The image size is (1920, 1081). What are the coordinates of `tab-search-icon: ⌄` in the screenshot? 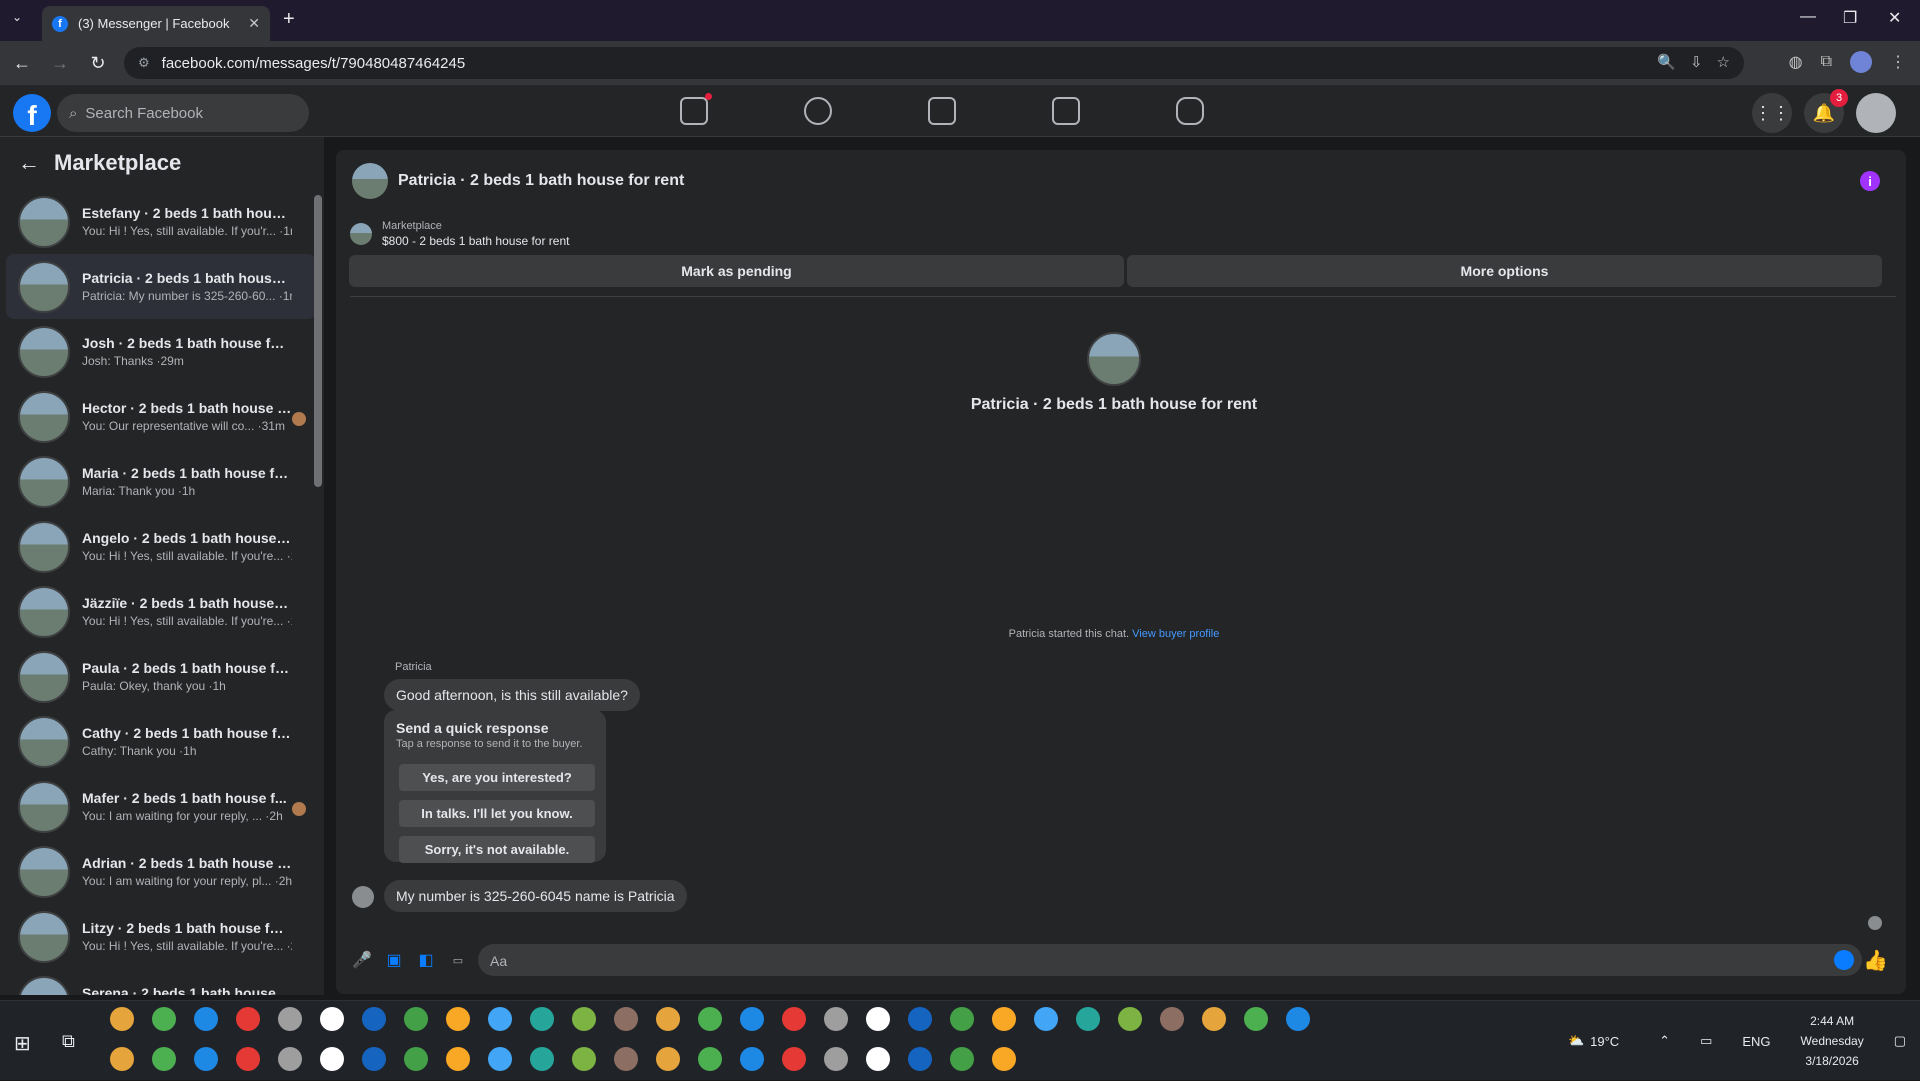 It's located at (17, 17).